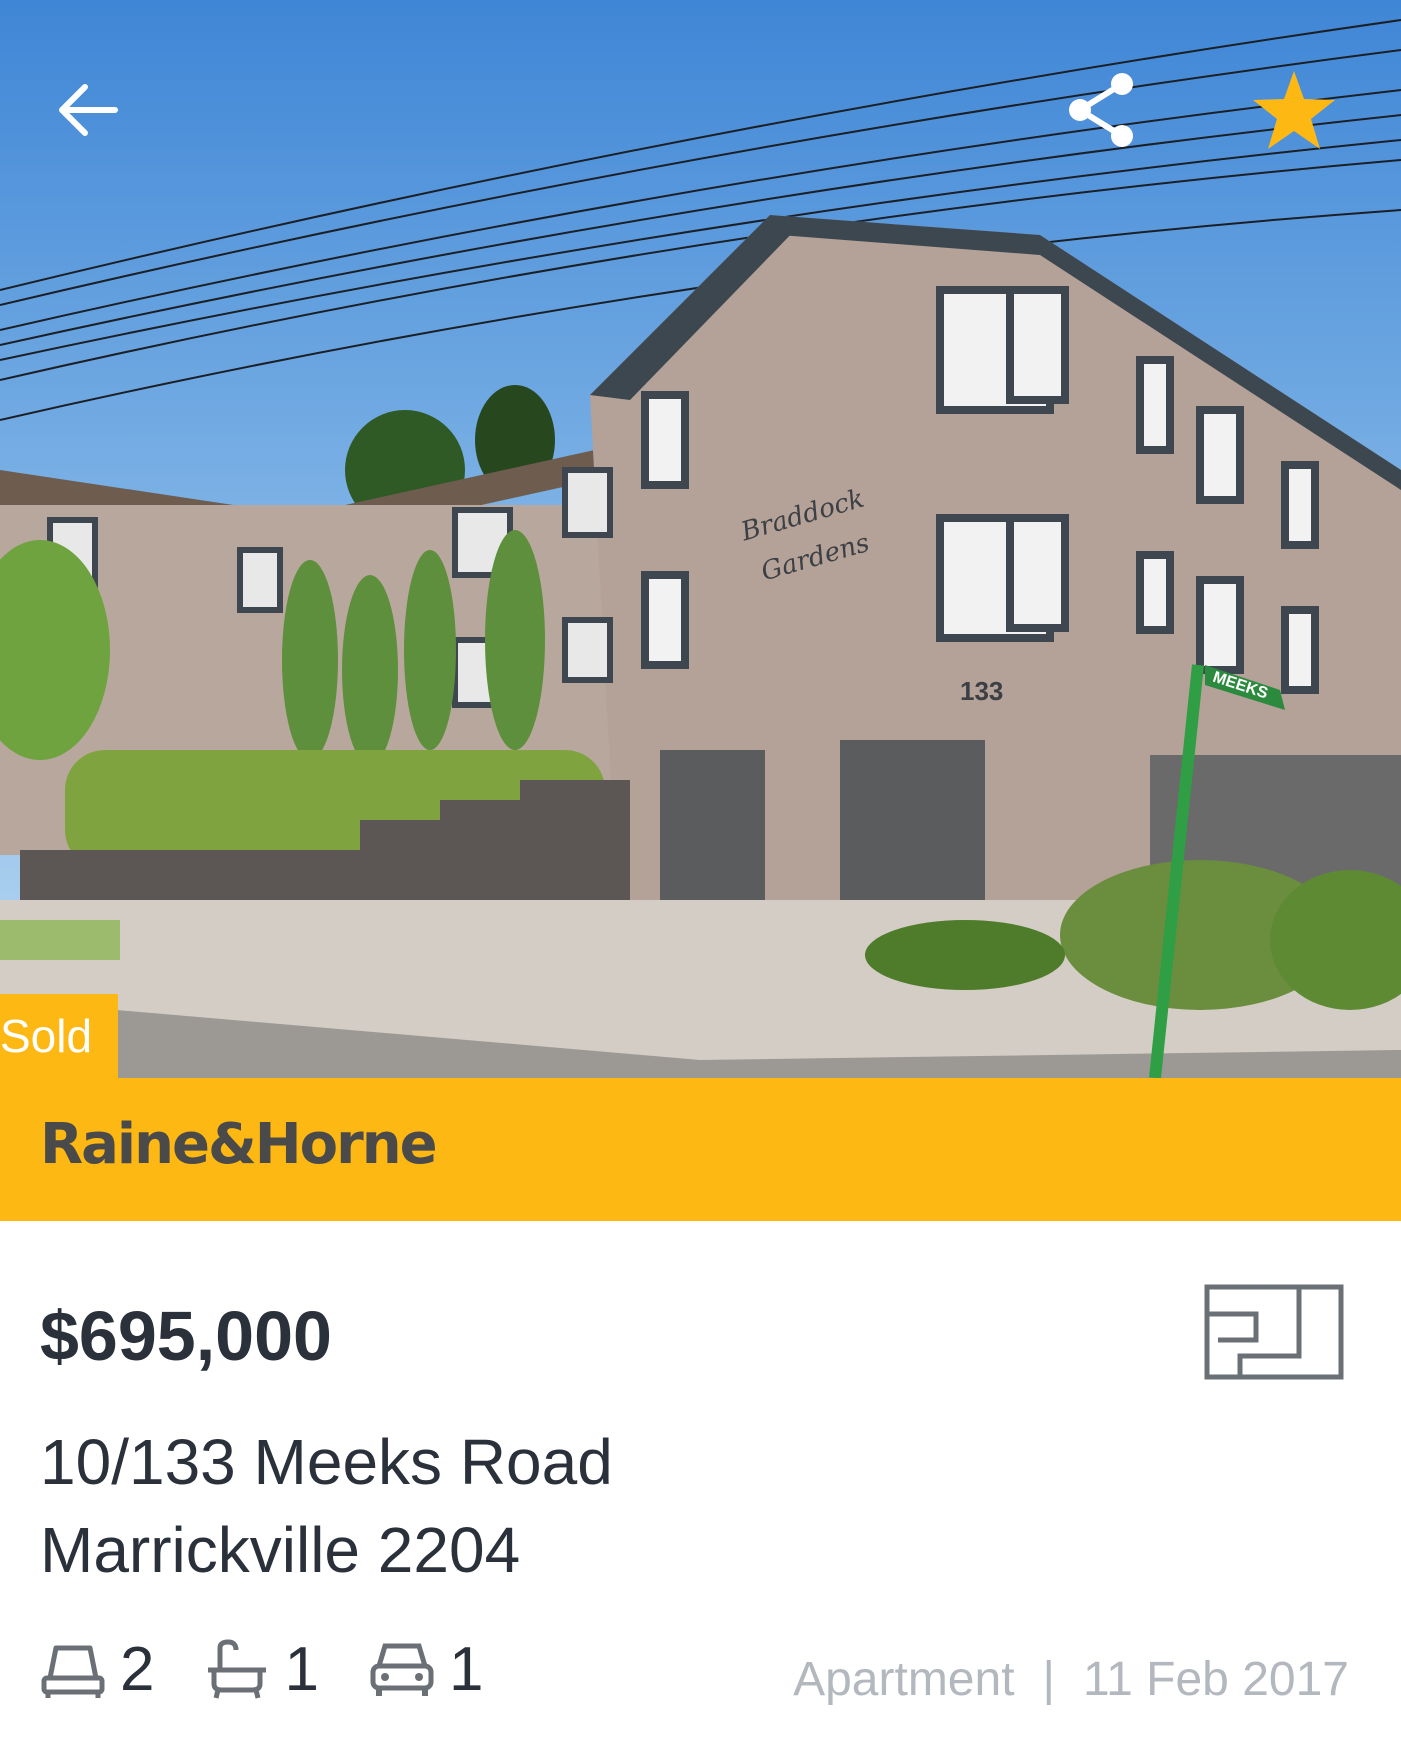  Describe the element at coordinates (59, 1036) in the screenshot. I see `status-badge: Sold` at that location.